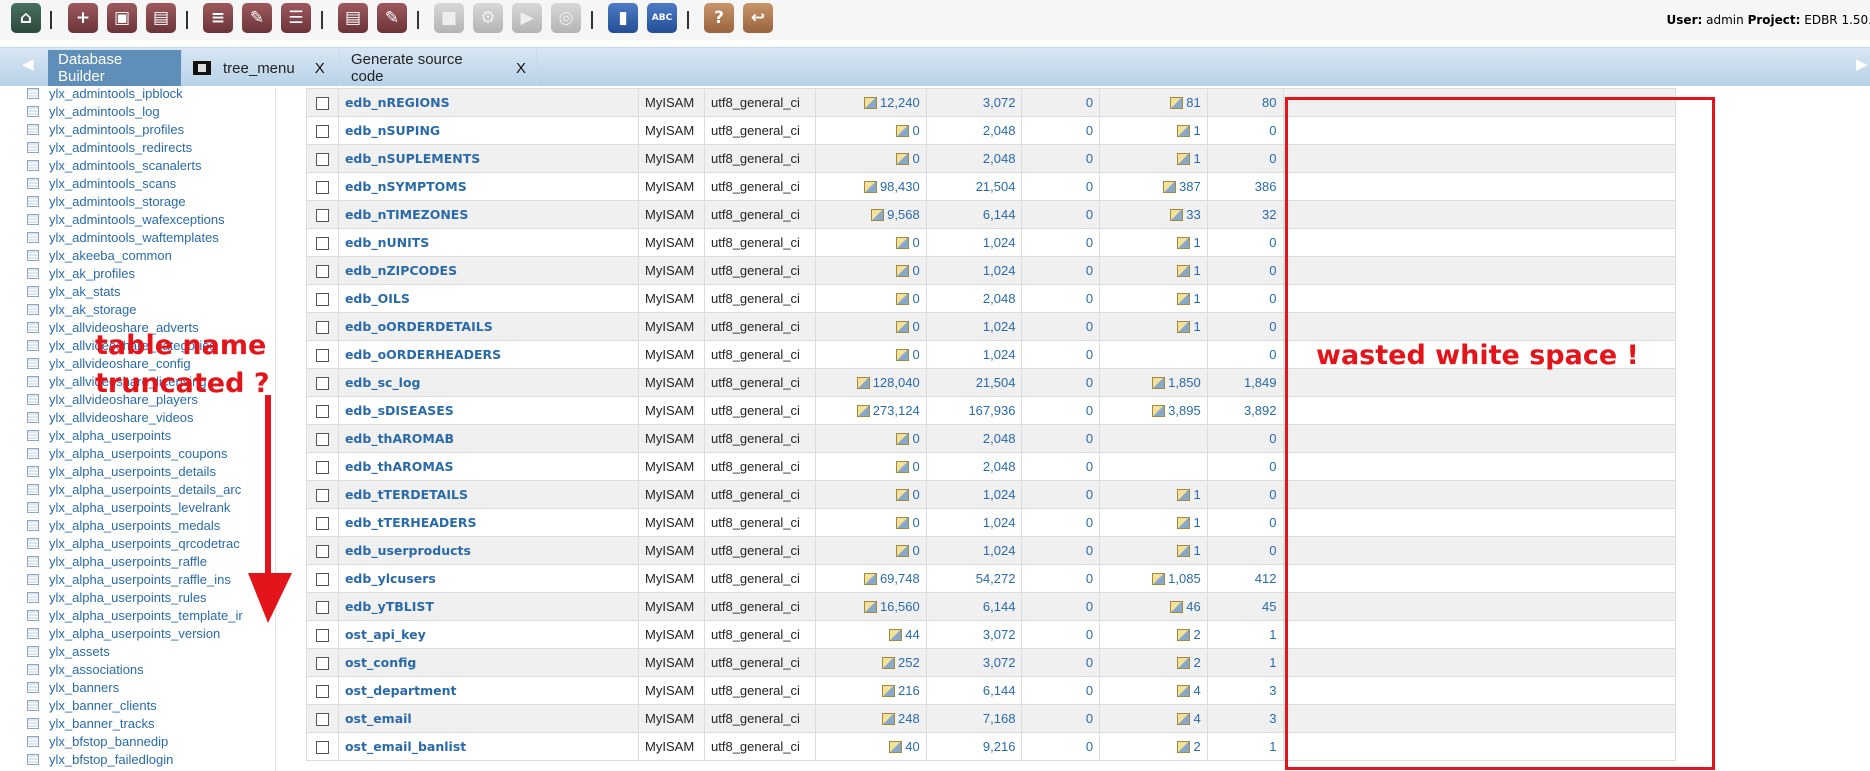 The image size is (1870, 771). What do you see at coordinates (261, 68) in the screenshot?
I see `tab-tree-menu: tree_menu X` at bounding box center [261, 68].